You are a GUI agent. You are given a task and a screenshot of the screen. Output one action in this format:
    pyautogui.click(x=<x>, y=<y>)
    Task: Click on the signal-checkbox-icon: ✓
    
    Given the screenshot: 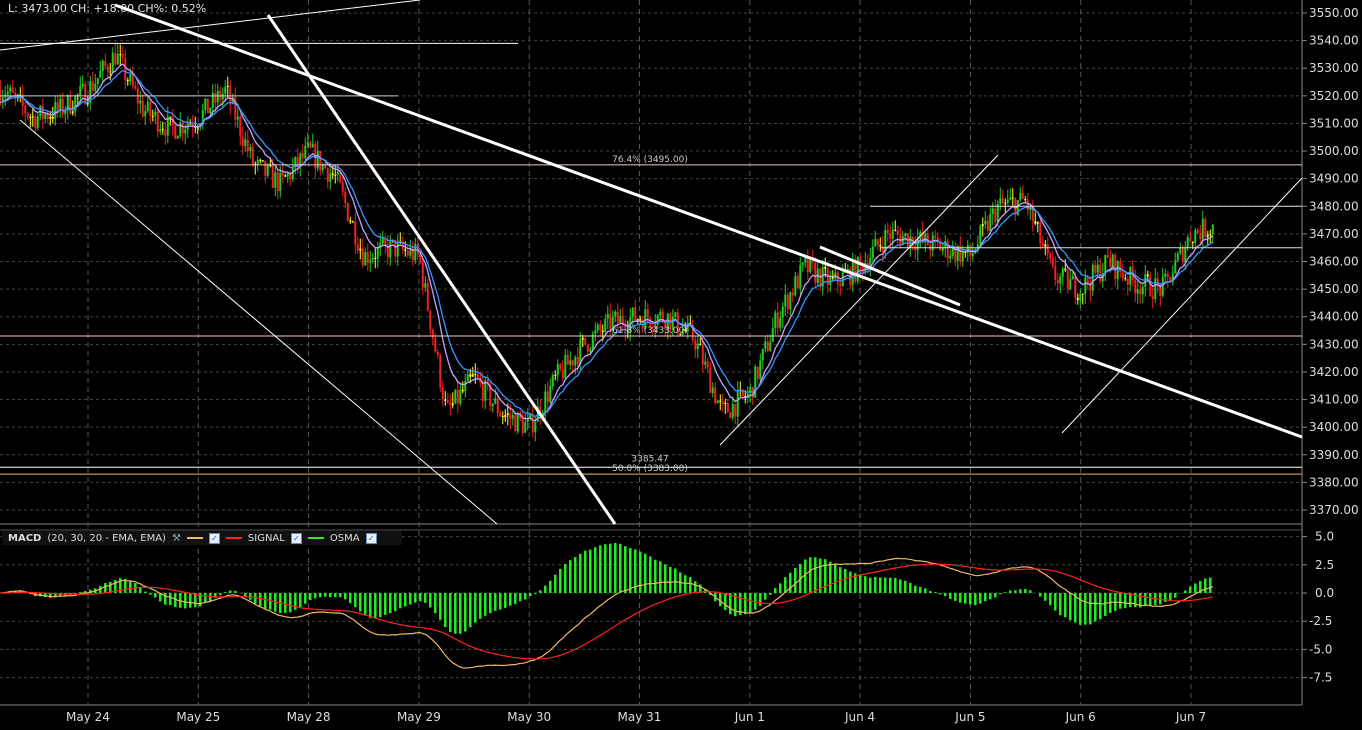 What is the action you would take?
    pyautogui.click(x=296, y=538)
    